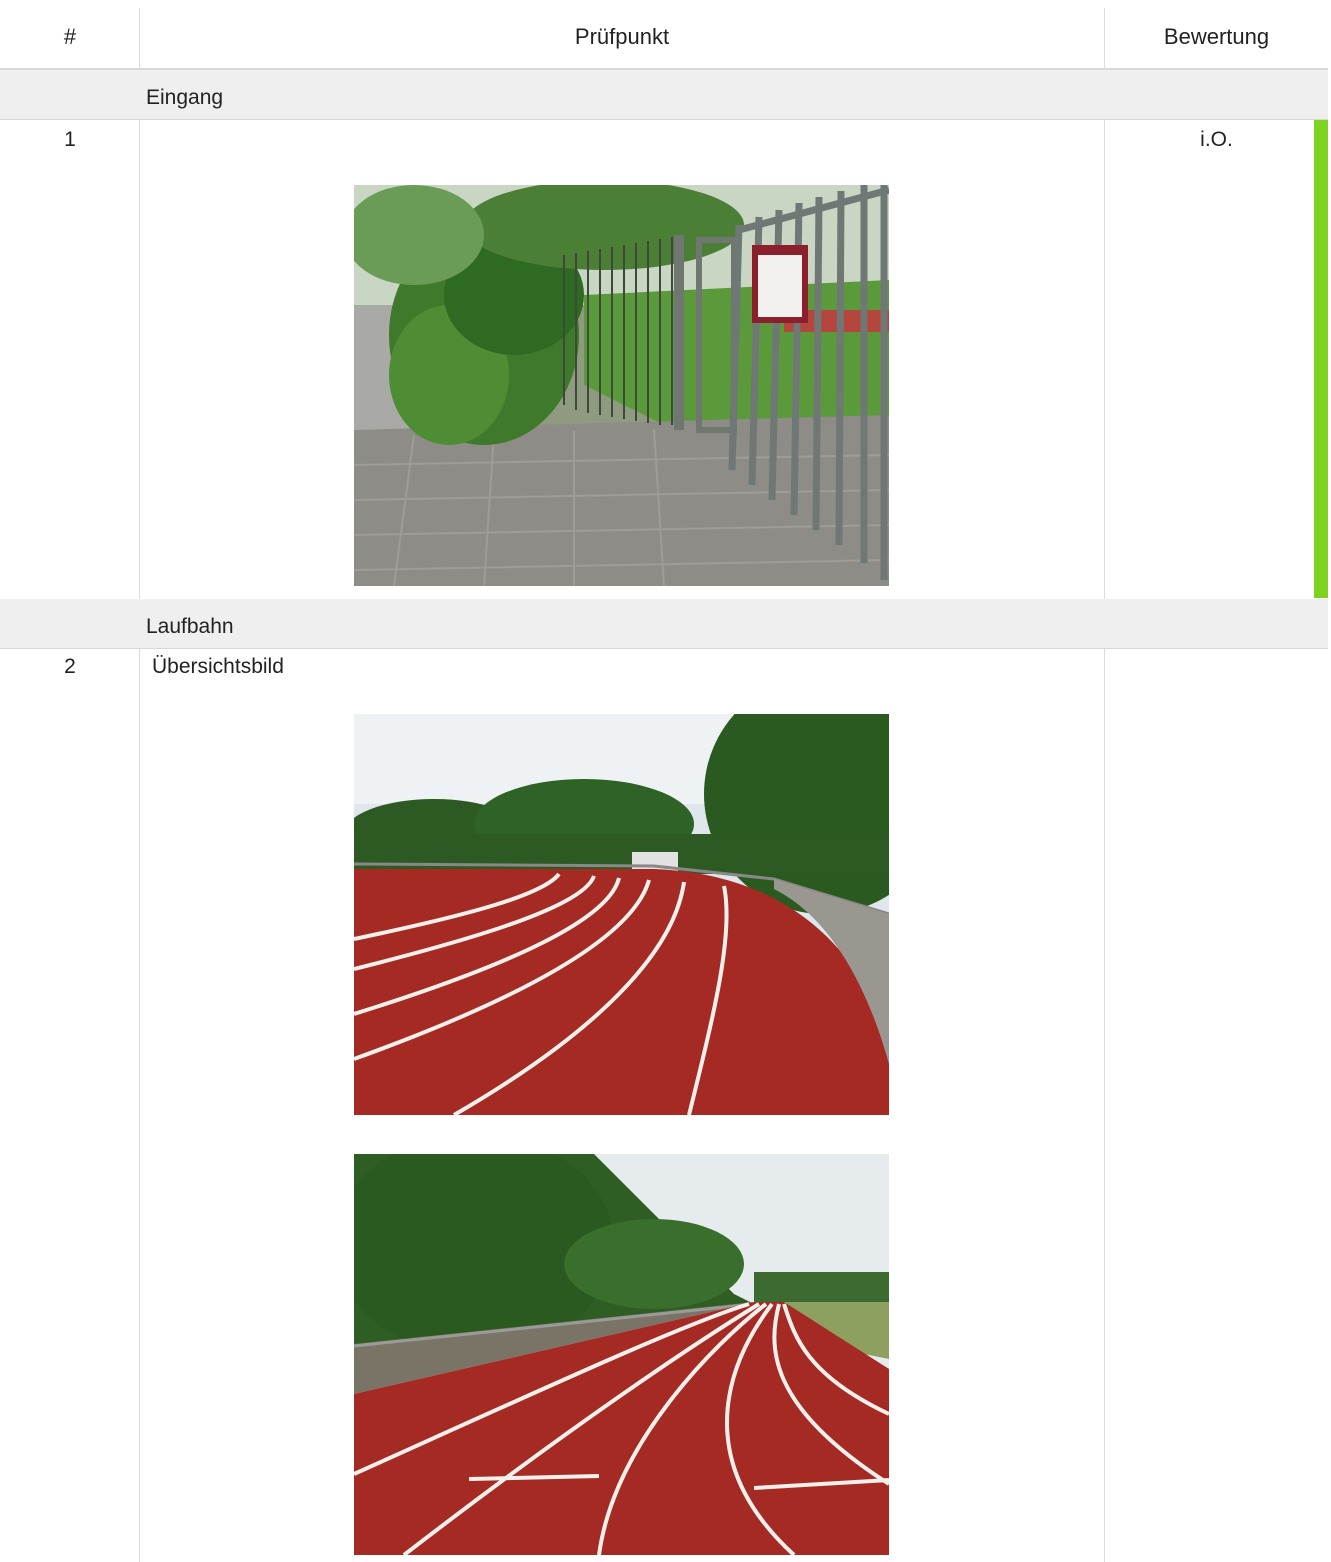  What do you see at coordinates (70, 139) in the screenshot?
I see `row-number: 1` at bounding box center [70, 139].